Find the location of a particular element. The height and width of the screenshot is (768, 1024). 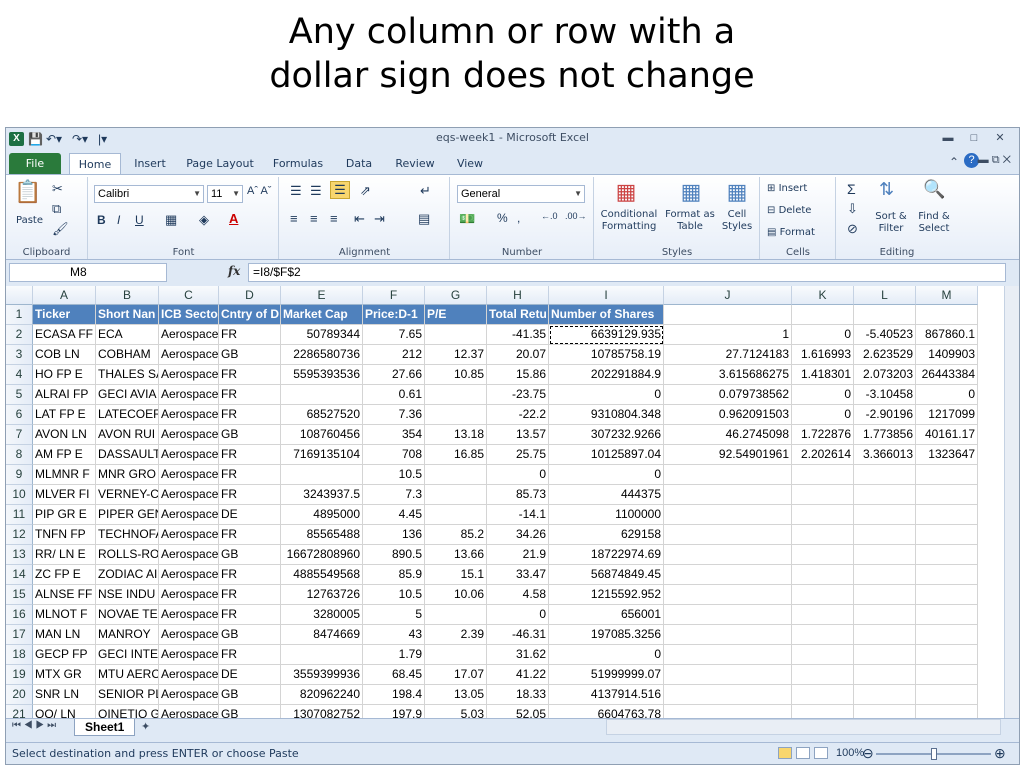

cell-l2: -5.40523 is located at coordinates (885, 335).